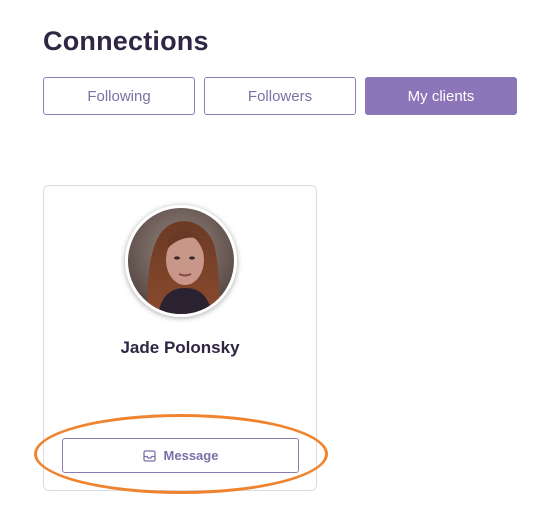 The image size is (547, 528). I want to click on avatar, so click(181, 261).